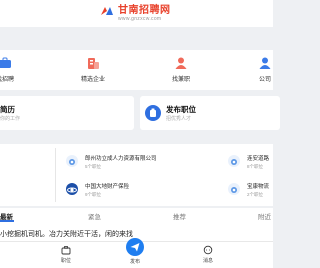  I want to click on bottom-nav-jobs: 职位, so click(66, 254).